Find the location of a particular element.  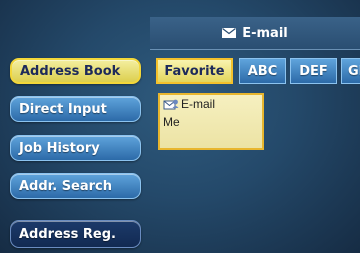

tab-abc: ABC is located at coordinates (262, 71).